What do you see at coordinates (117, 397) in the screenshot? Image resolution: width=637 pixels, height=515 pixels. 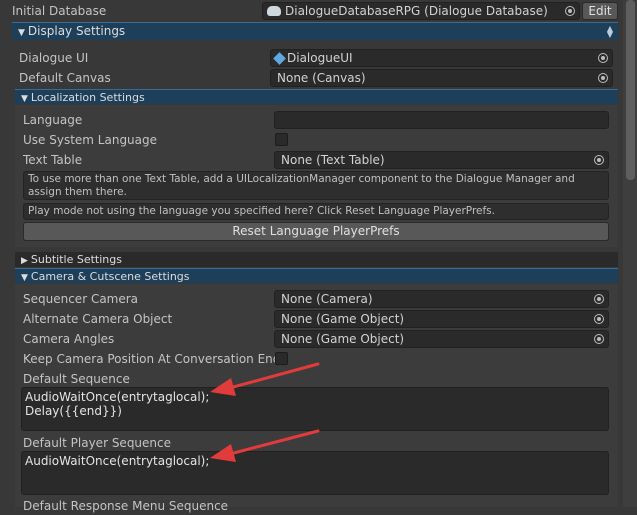 I see `default-sequence-line: AudioWaitOnce(entrytaglocal);` at bounding box center [117, 397].